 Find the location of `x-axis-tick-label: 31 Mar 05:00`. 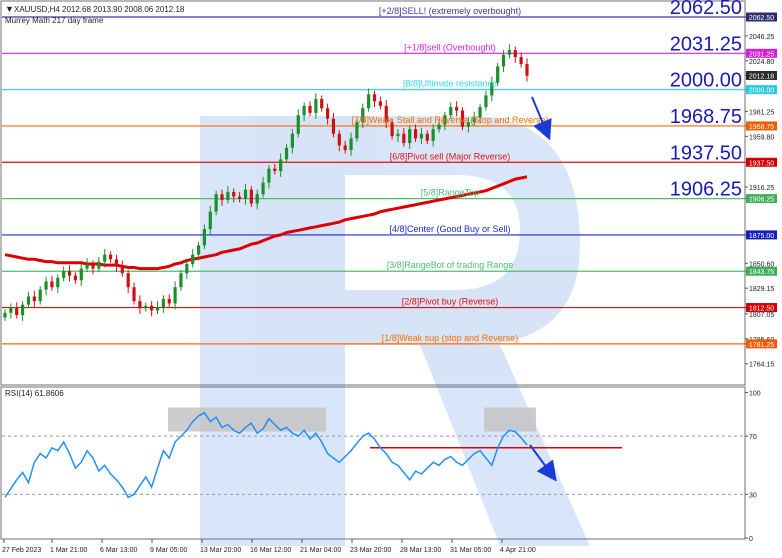

x-axis-tick-label: 31 Mar 05:00 is located at coordinates (470, 550).